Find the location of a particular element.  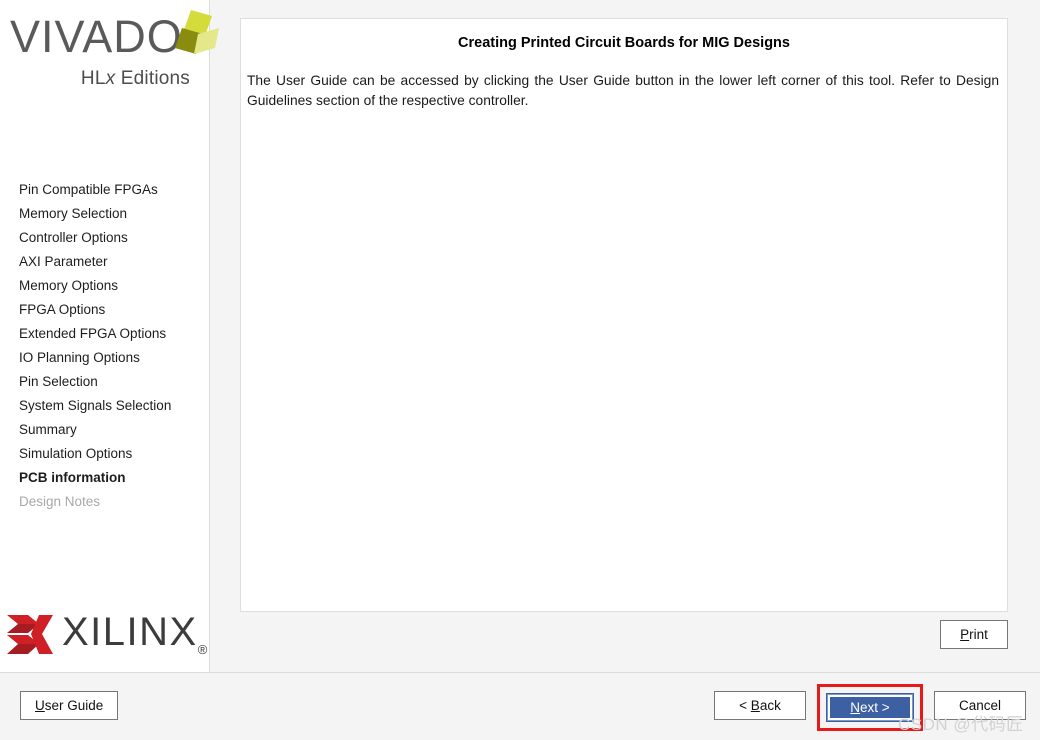

cancel-button: Cancel is located at coordinates (980, 705).